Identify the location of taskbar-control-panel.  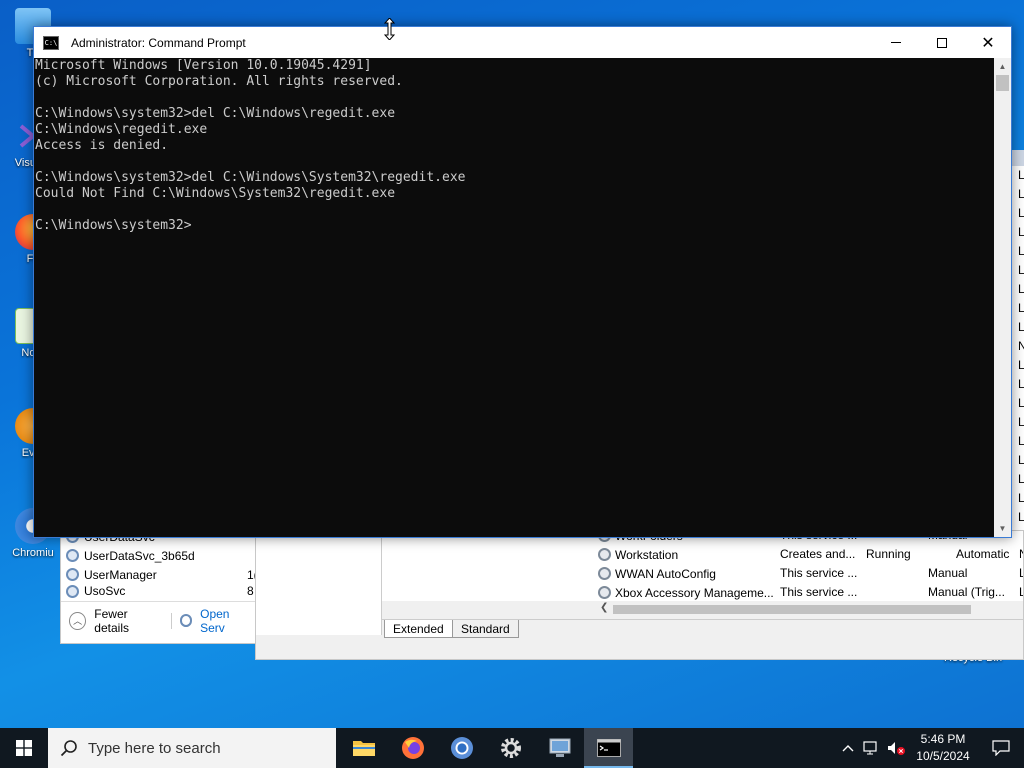
(559, 748).